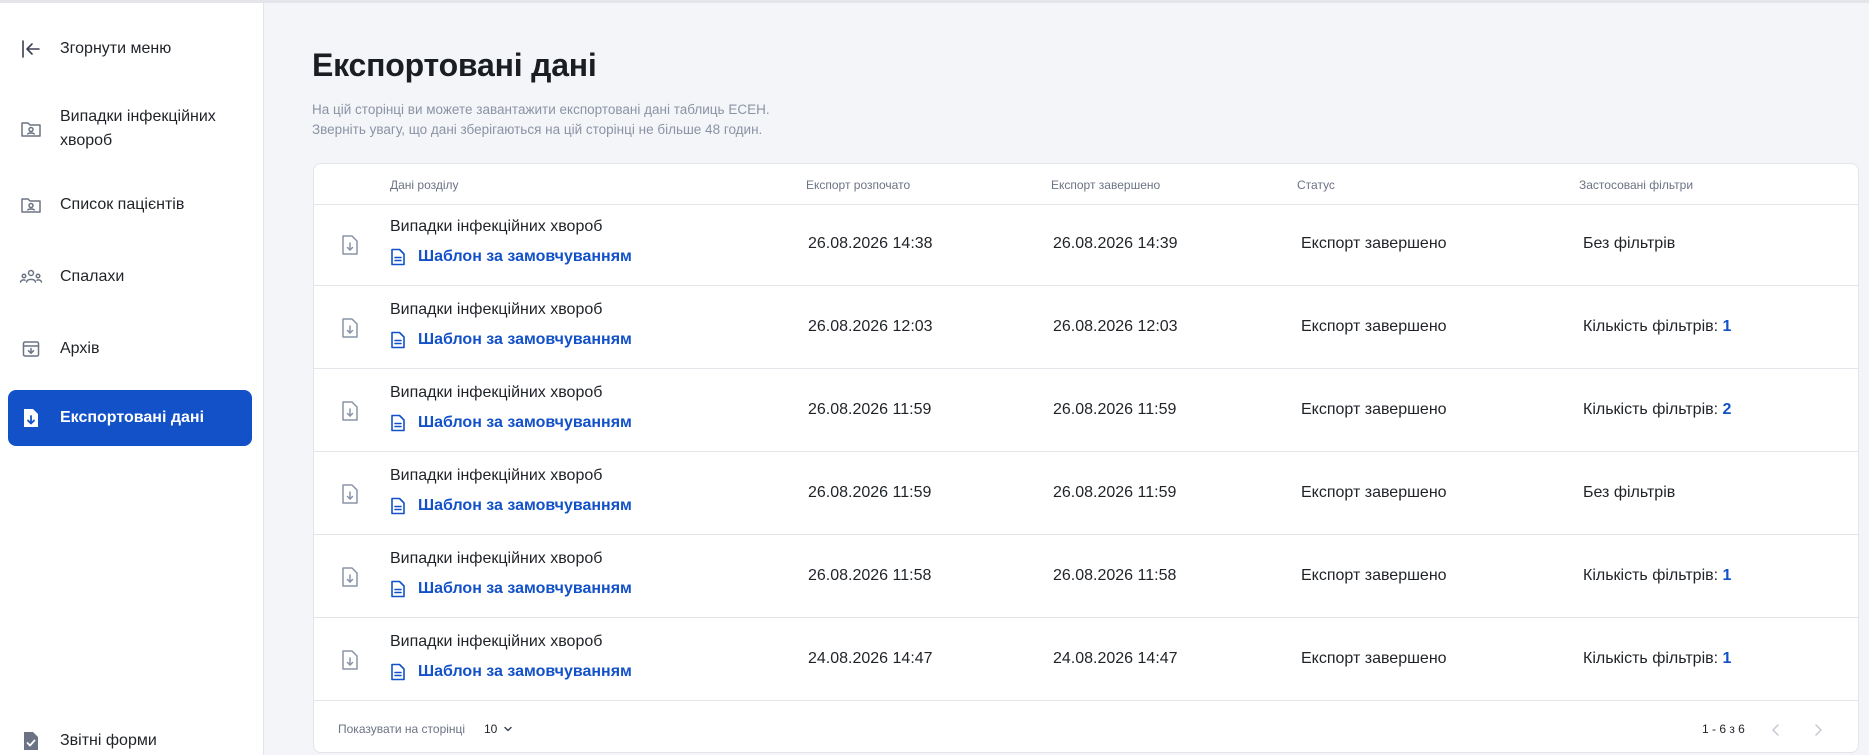 The width and height of the screenshot is (1869, 755). I want to click on chevron-right-icon, so click(1818, 730).